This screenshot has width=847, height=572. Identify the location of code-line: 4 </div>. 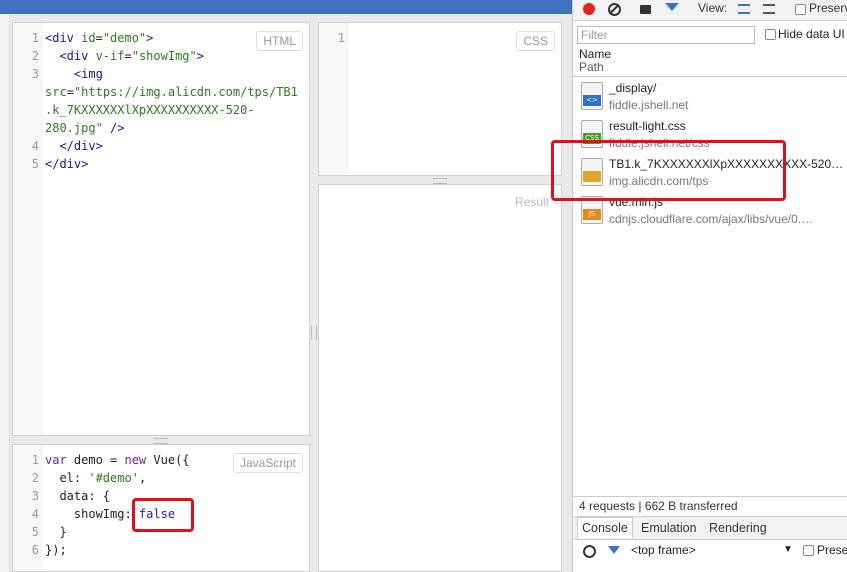
(161, 146).